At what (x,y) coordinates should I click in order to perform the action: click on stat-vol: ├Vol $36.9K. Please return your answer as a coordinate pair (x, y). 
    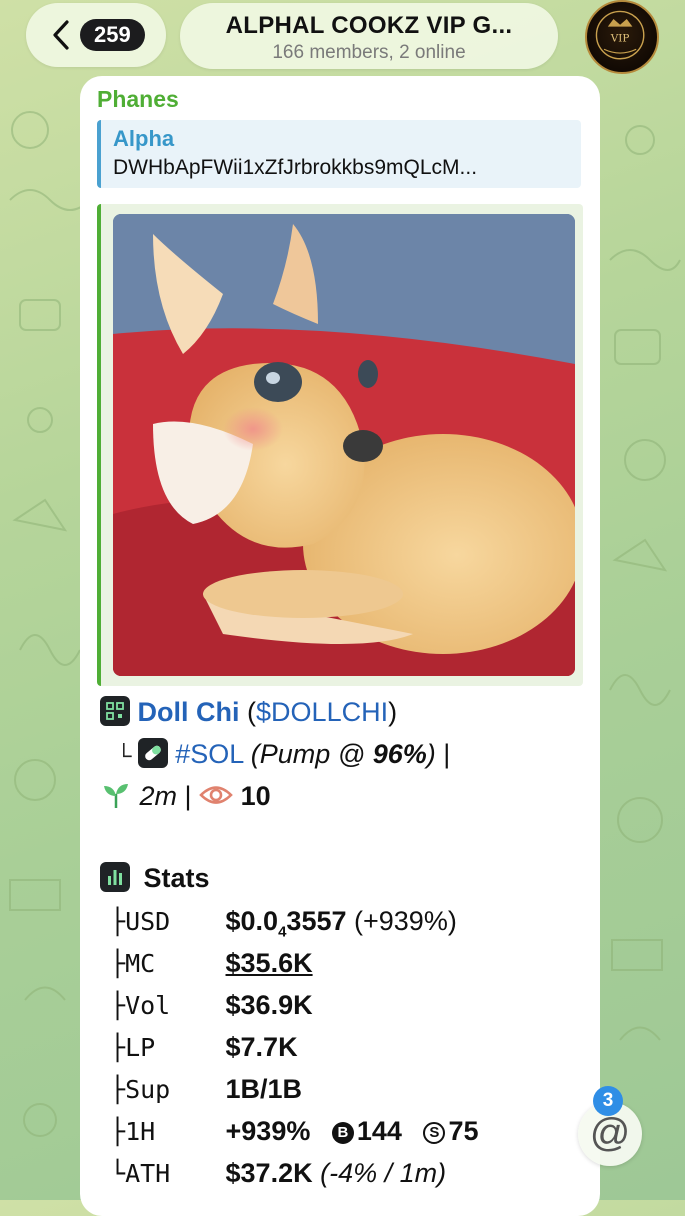
    Looking at the image, I should click on (211, 1005).